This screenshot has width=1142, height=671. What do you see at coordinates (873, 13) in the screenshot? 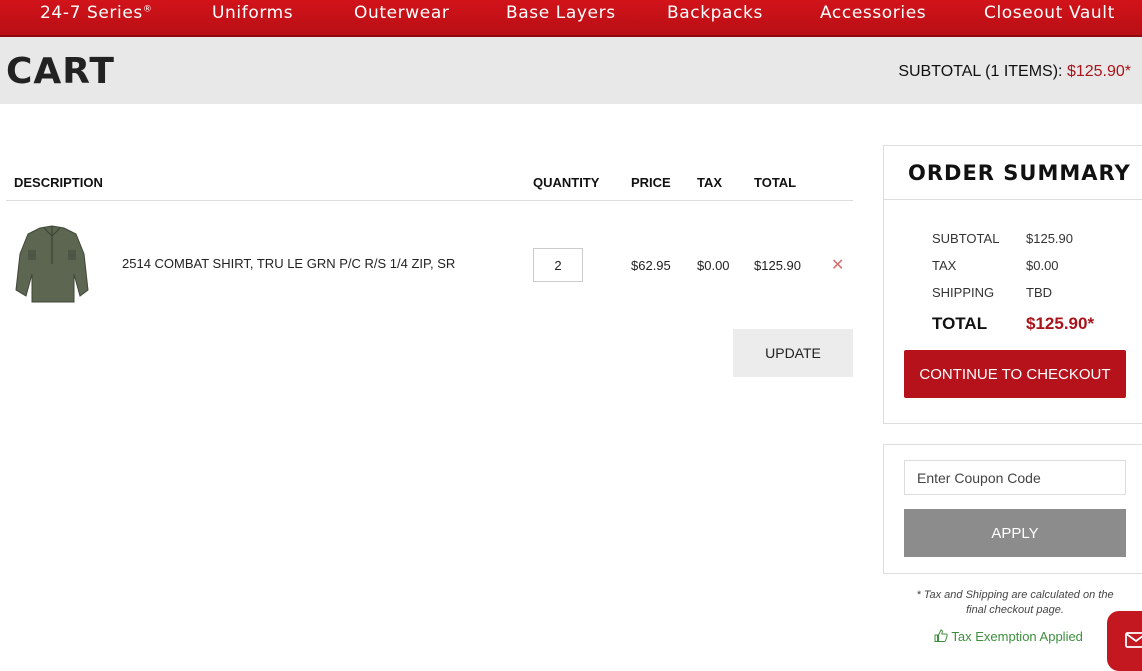
I see `nav-item-accessories: Accessories` at bounding box center [873, 13].